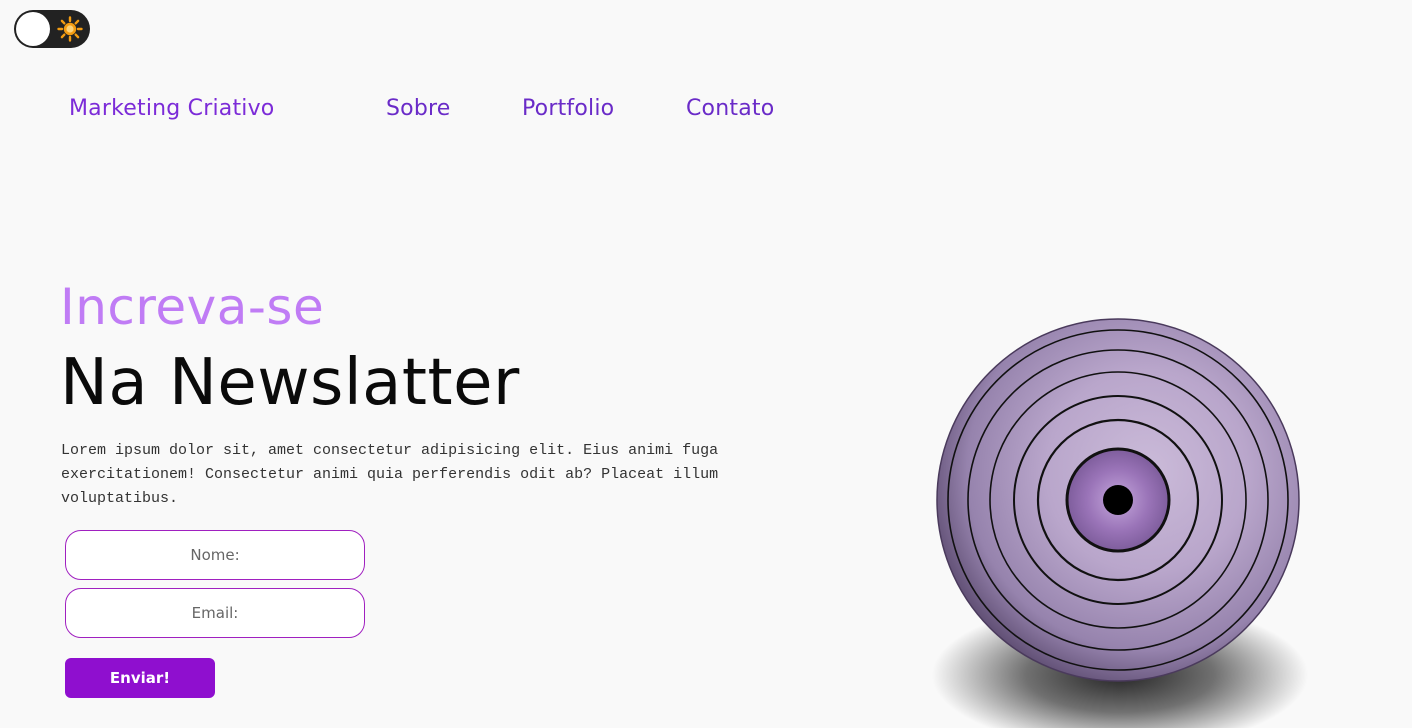  What do you see at coordinates (215, 555) in the screenshot?
I see `name-input` at bounding box center [215, 555].